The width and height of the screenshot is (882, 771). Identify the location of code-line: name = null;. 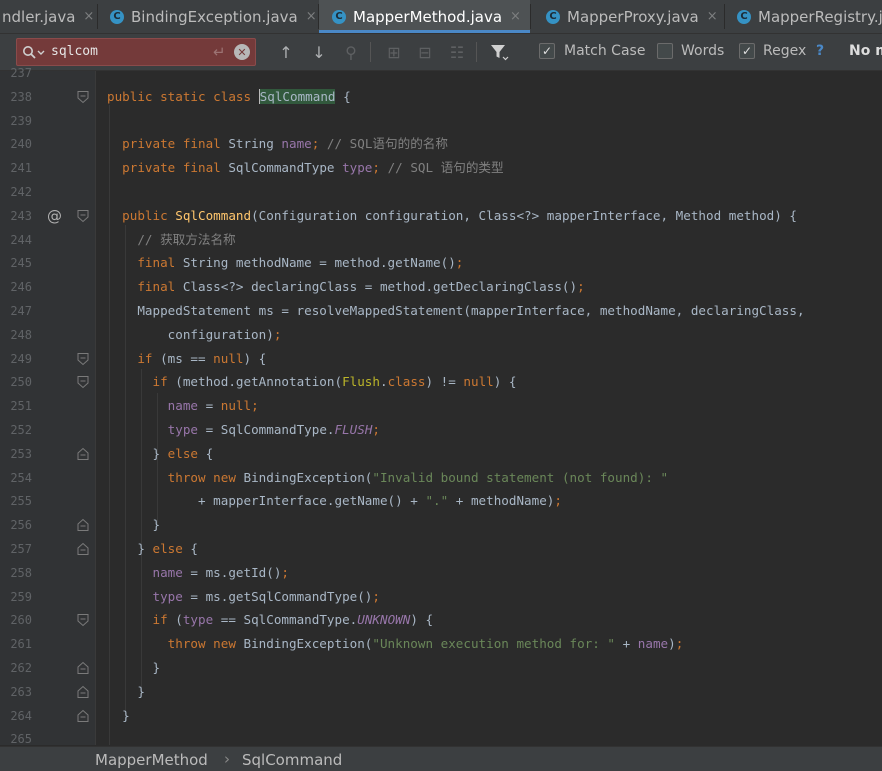
(183, 406).